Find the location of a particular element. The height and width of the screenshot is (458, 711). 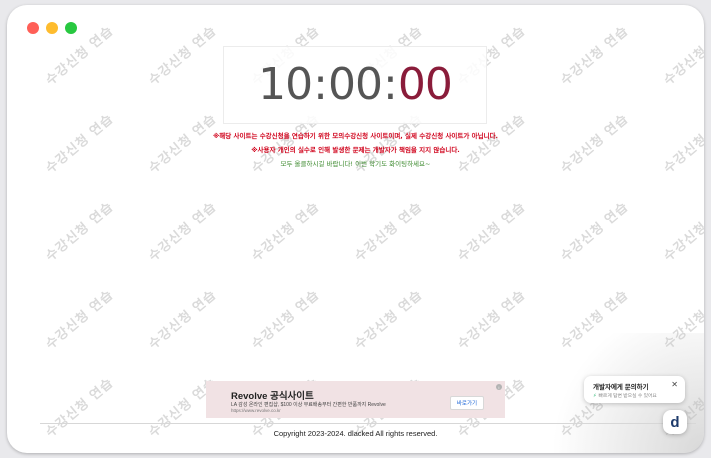

chat-subtitle-text: 빠르게 답변 받으실 수 있어요 is located at coordinates (627, 396).